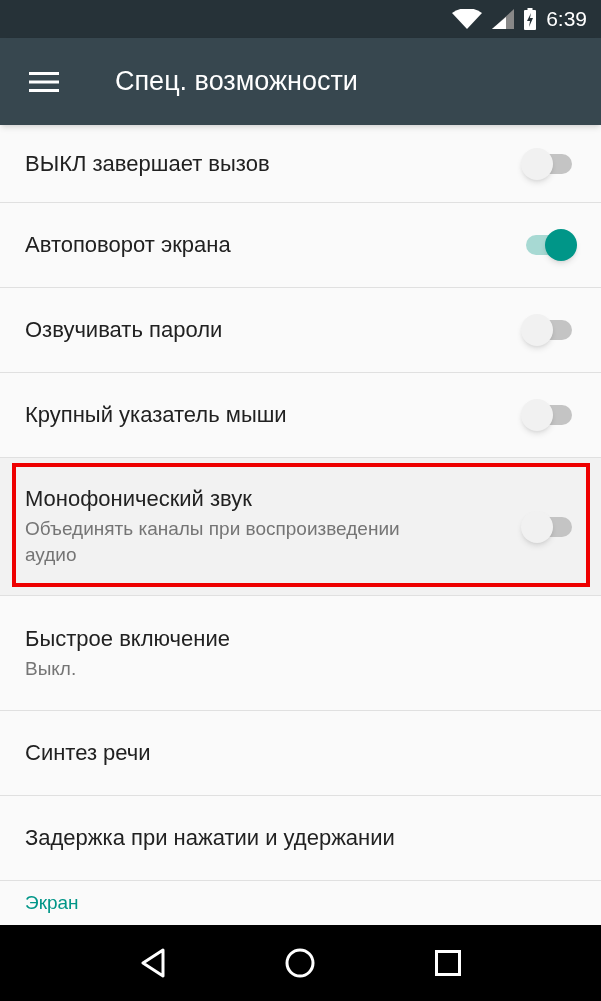  What do you see at coordinates (52, 903) in the screenshot?
I see `section-header: Экран` at bounding box center [52, 903].